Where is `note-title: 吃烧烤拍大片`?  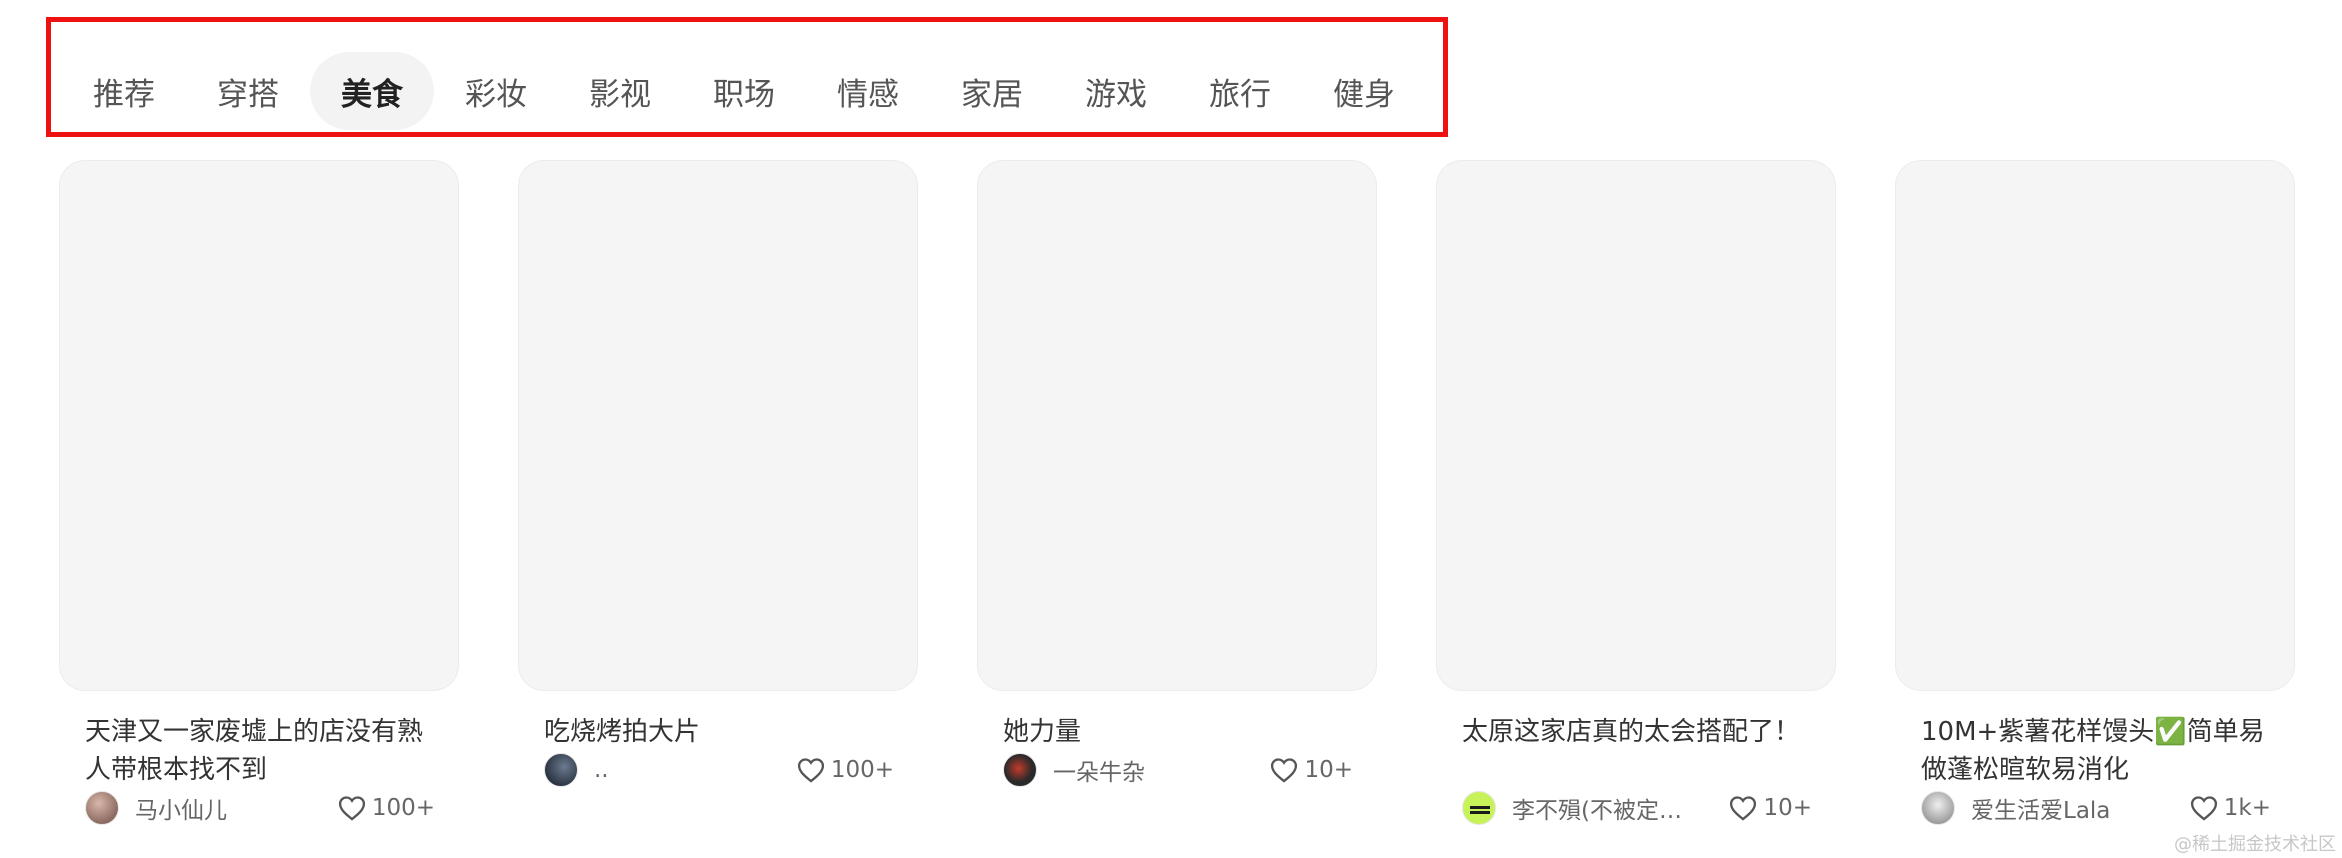
note-title: 吃烧烤拍大片 is located at coordinates (719, 732).